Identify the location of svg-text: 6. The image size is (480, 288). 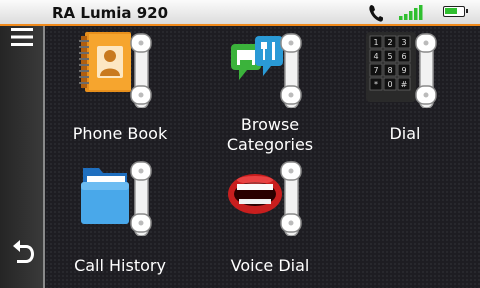
(403, 56).